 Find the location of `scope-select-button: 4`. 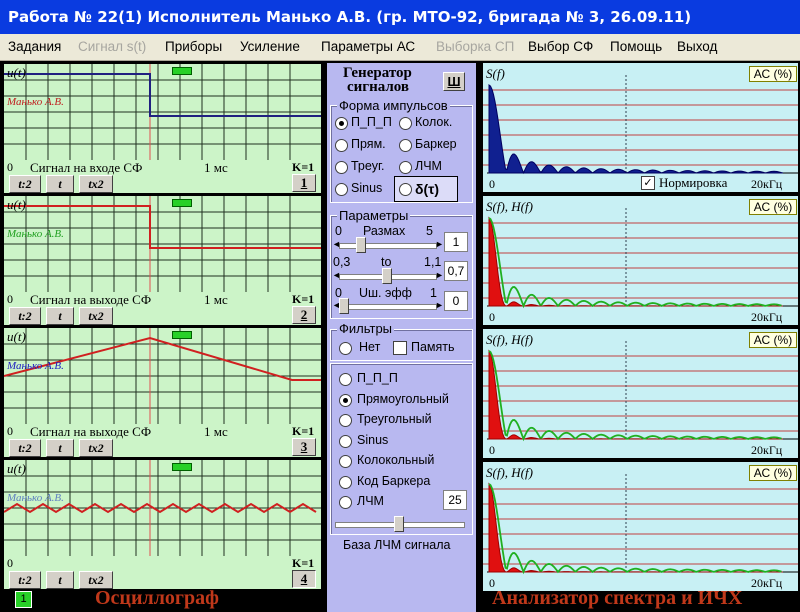

scope-select-button: 4 is located at coordinates (304, 579).